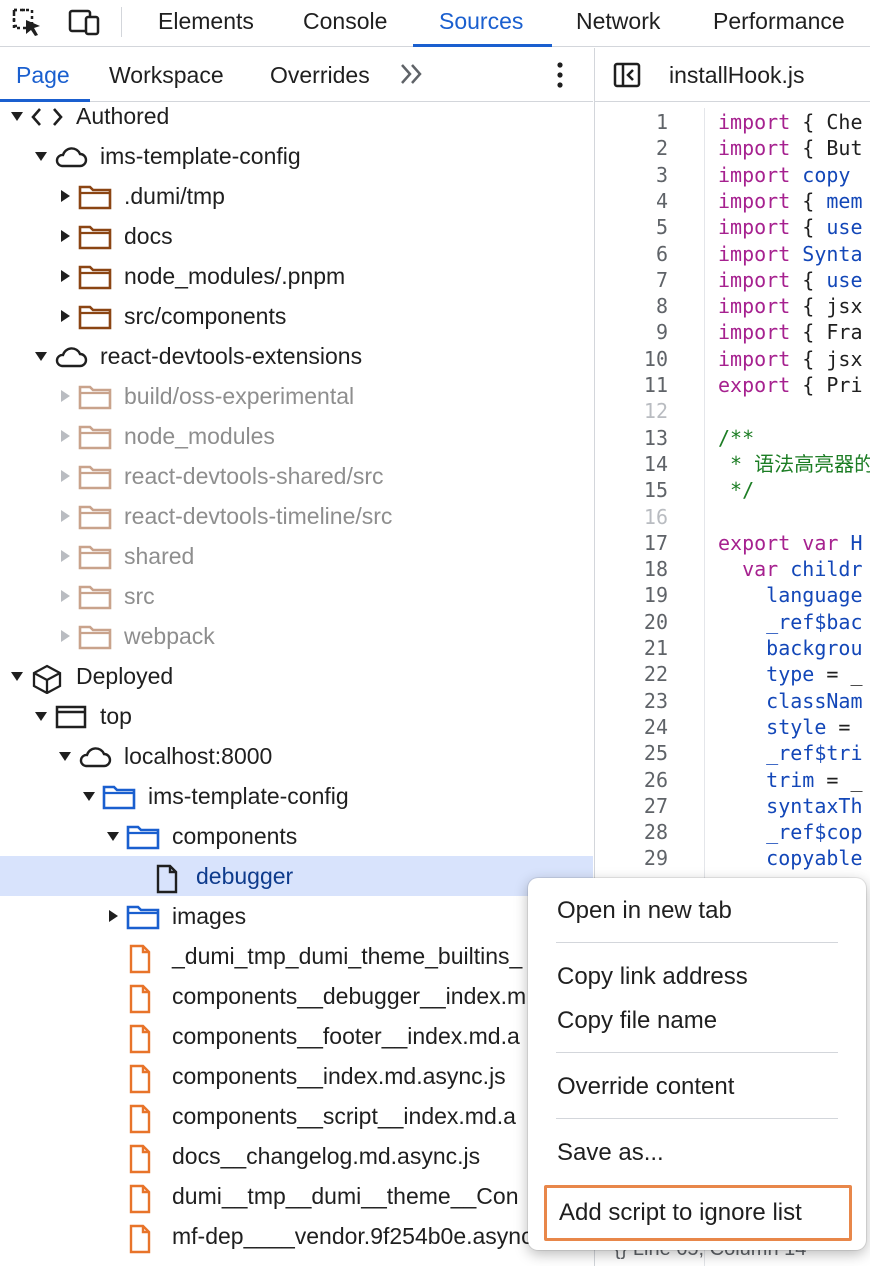  What do you see at coordinates (296, 476) in the screenshot?
I see `tree-item: react-devtools-shared/src` at bounding box center [296, 476].